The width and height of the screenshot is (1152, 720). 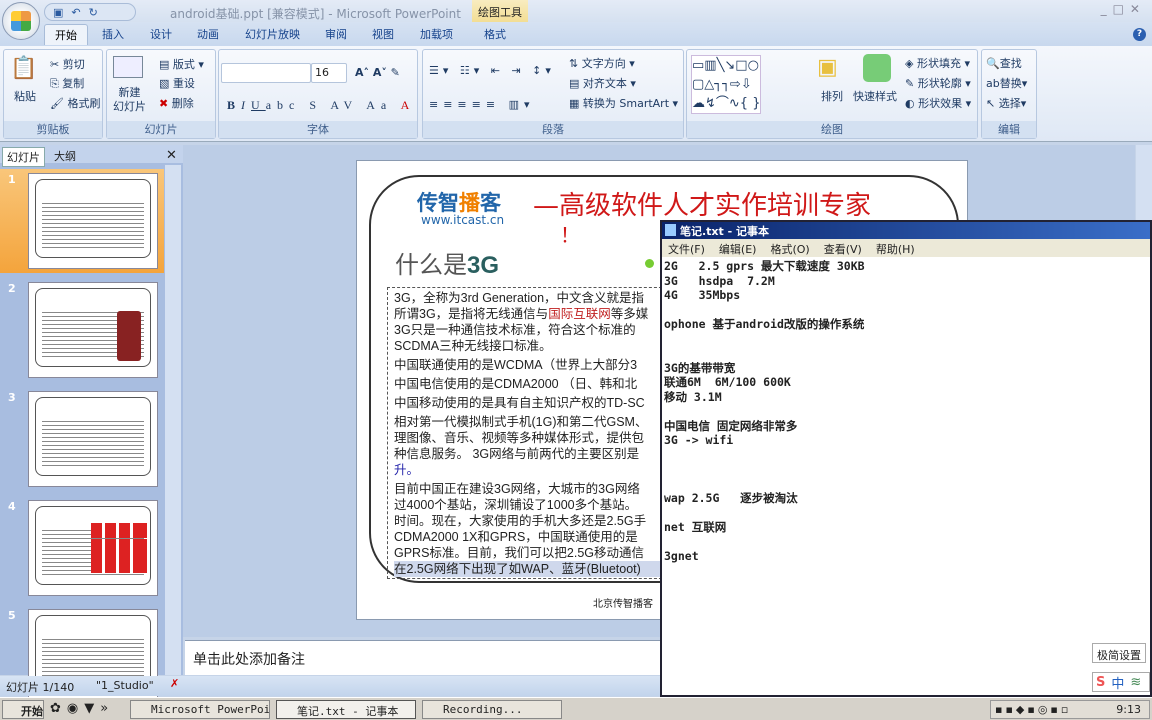 What do you see at coordinates (1004, 63) in the screenshot?
I see `find-button: 🔍查找` at bounding box center [1004, 63].